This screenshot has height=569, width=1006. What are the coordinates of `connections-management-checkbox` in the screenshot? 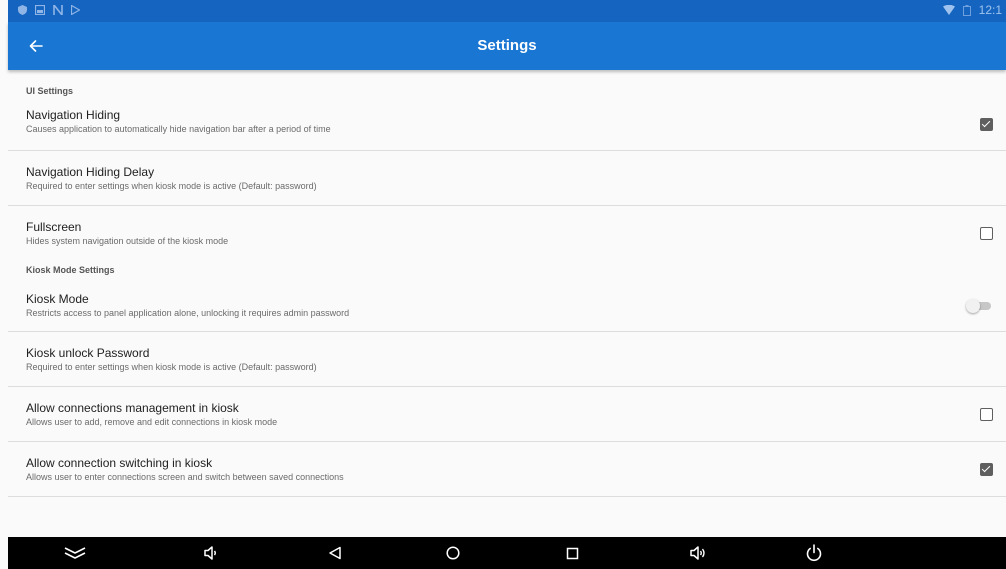 It's located at (986, 414).